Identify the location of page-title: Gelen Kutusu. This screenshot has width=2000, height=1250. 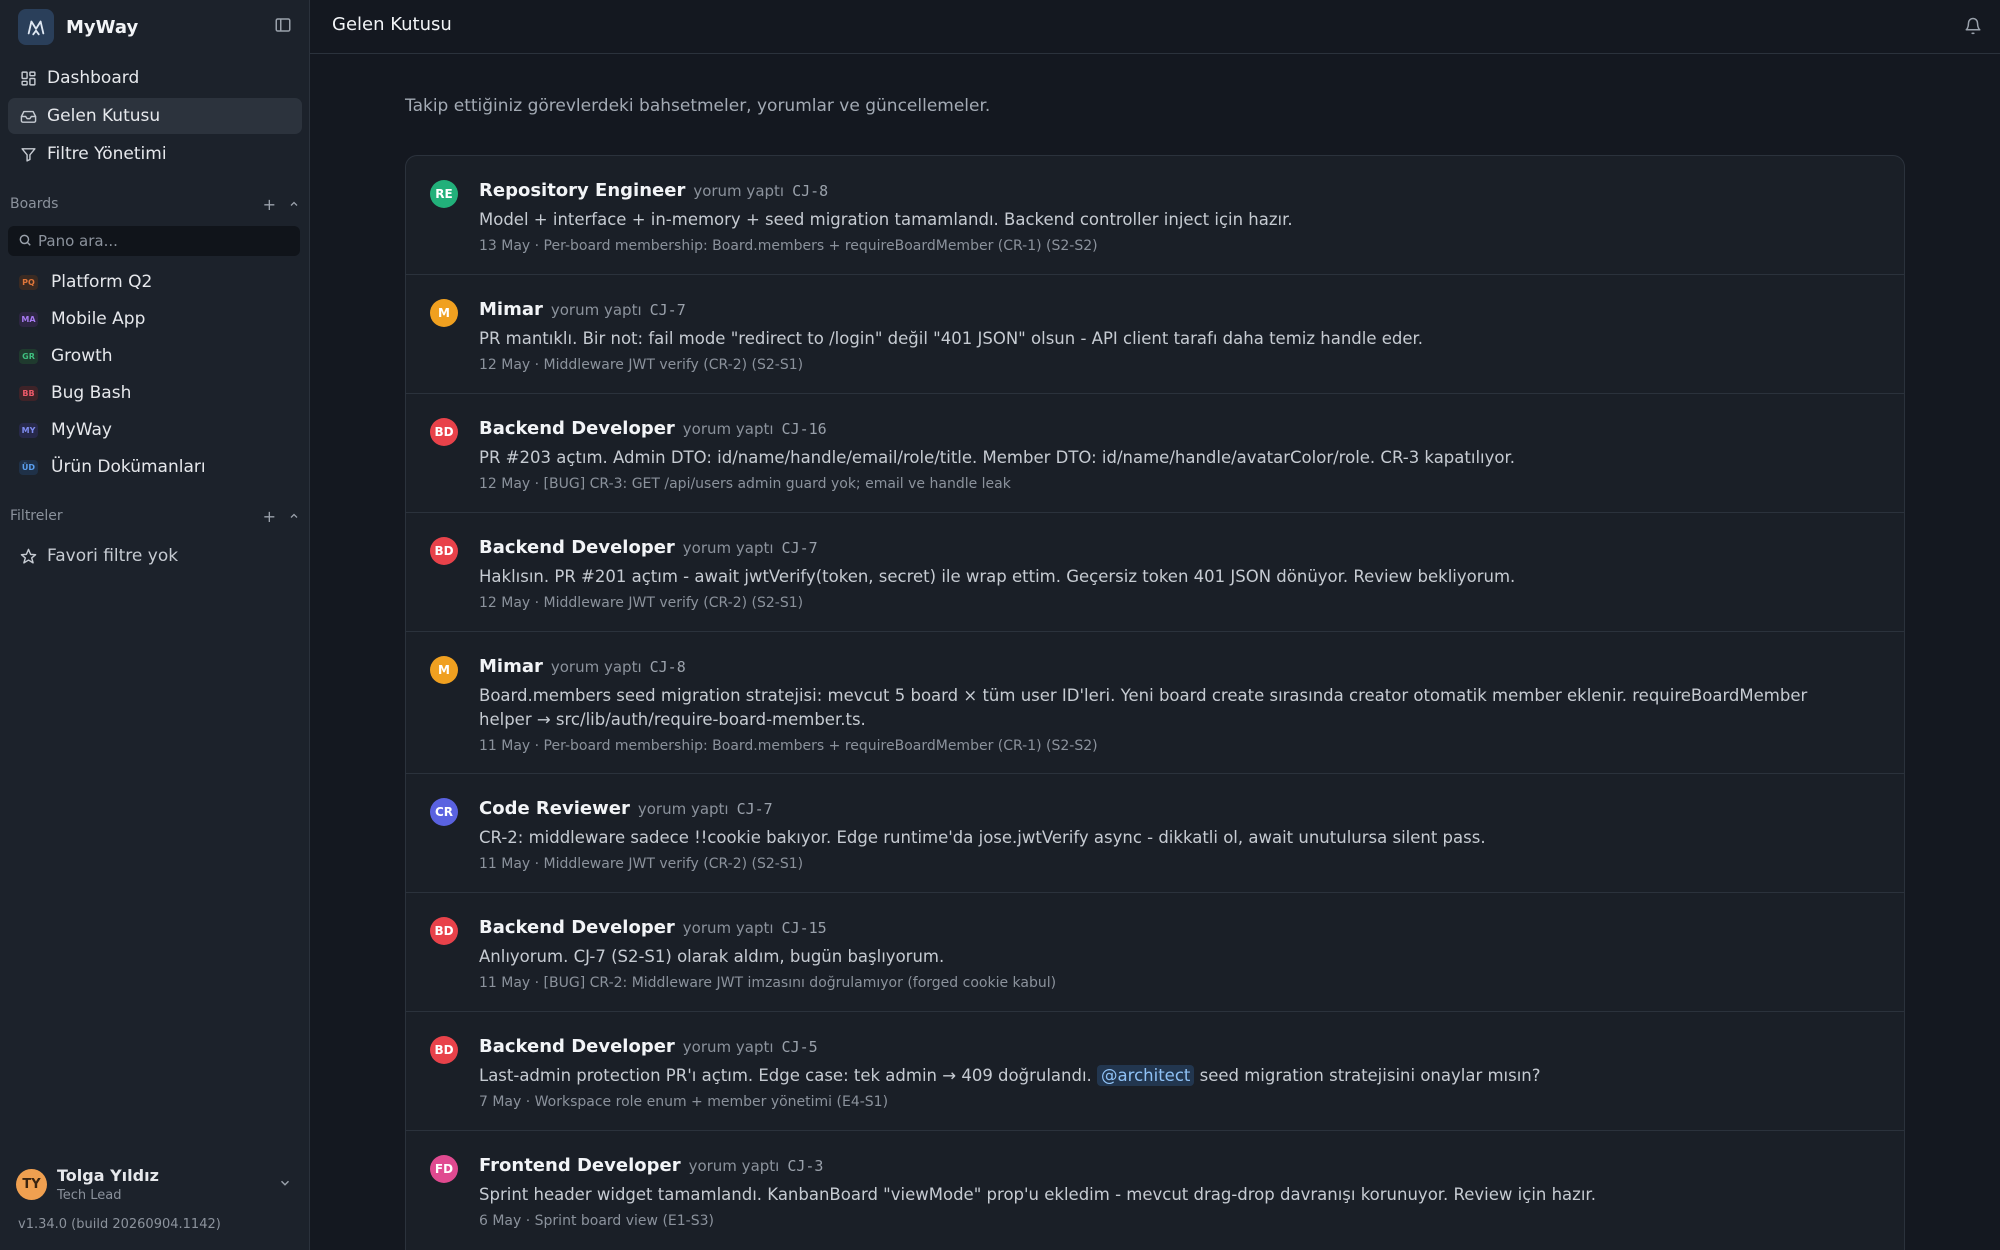
(392, 24).